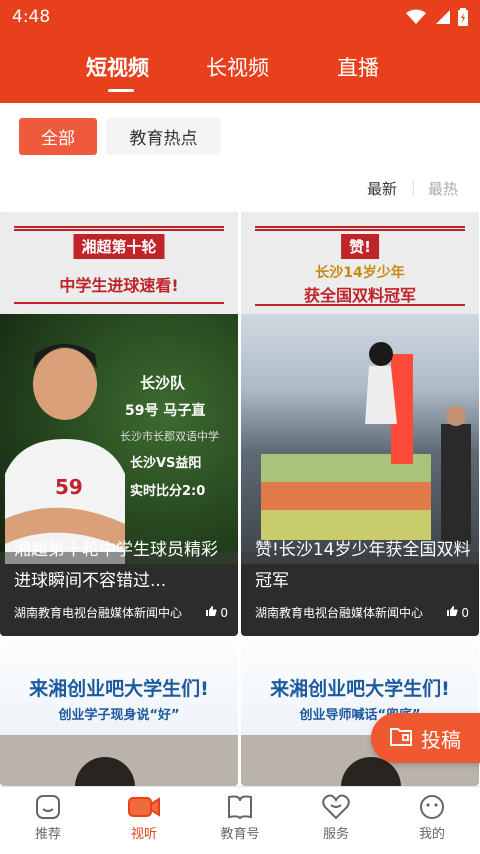  I want to click on tab-short-video: 短视频, so click(117, 67).